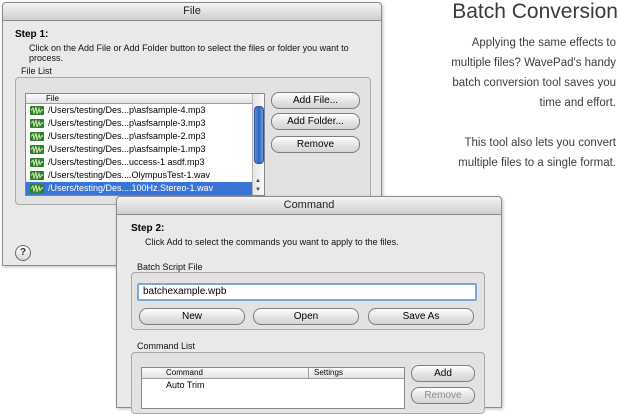 The width and height of the screenshot is (618, 414). Describe the element at coordinates (126, 162) in the screenshot. I see `file-path: /Users/testing/Des...uccess-1 asdf.mp3` at that location.